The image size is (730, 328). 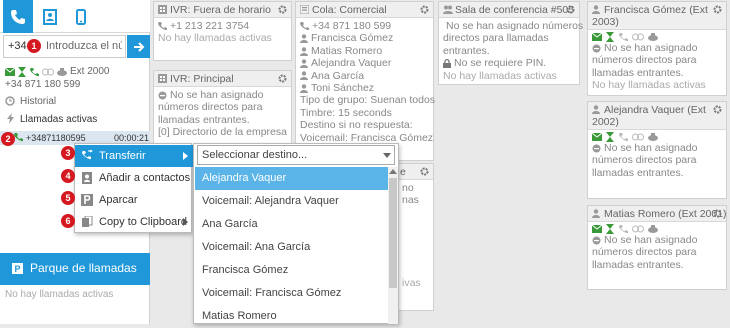 I want to click on queue-noanswer-label: Destino si no respuesta:, so click(x=356, y=125).